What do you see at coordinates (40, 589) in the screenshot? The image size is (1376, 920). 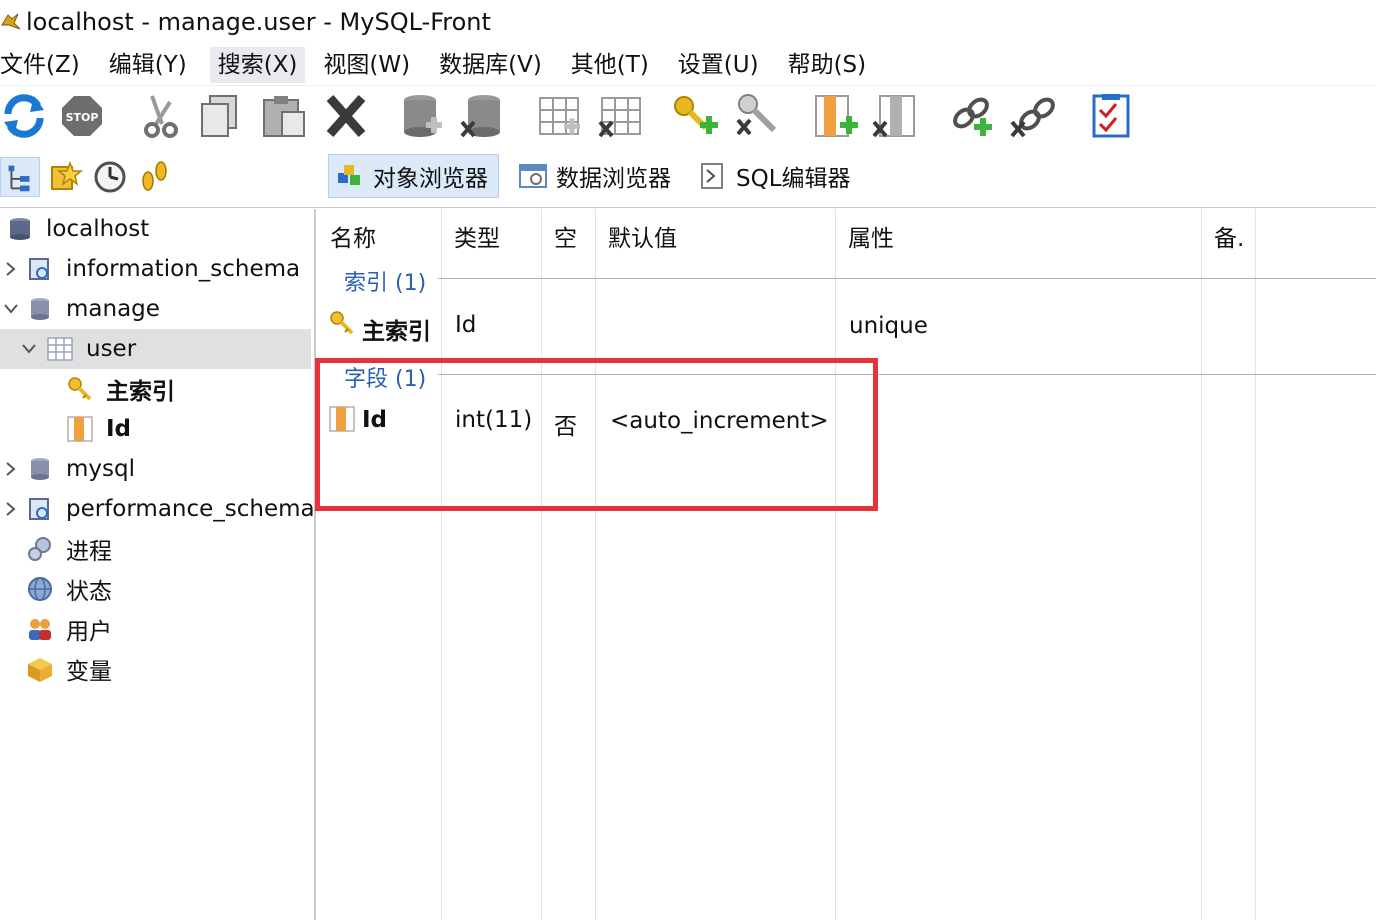 I see `status-globe-icon` at bounding box center [40, 589].